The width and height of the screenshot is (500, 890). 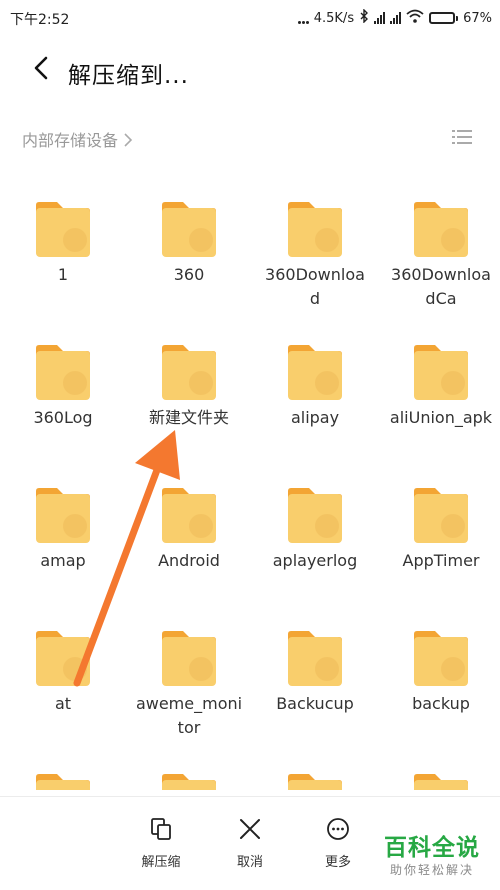 What do you see at coordinates (338, 847) in the screenshot?
I see `more-button: 更多` at bounding box center [338, 847].